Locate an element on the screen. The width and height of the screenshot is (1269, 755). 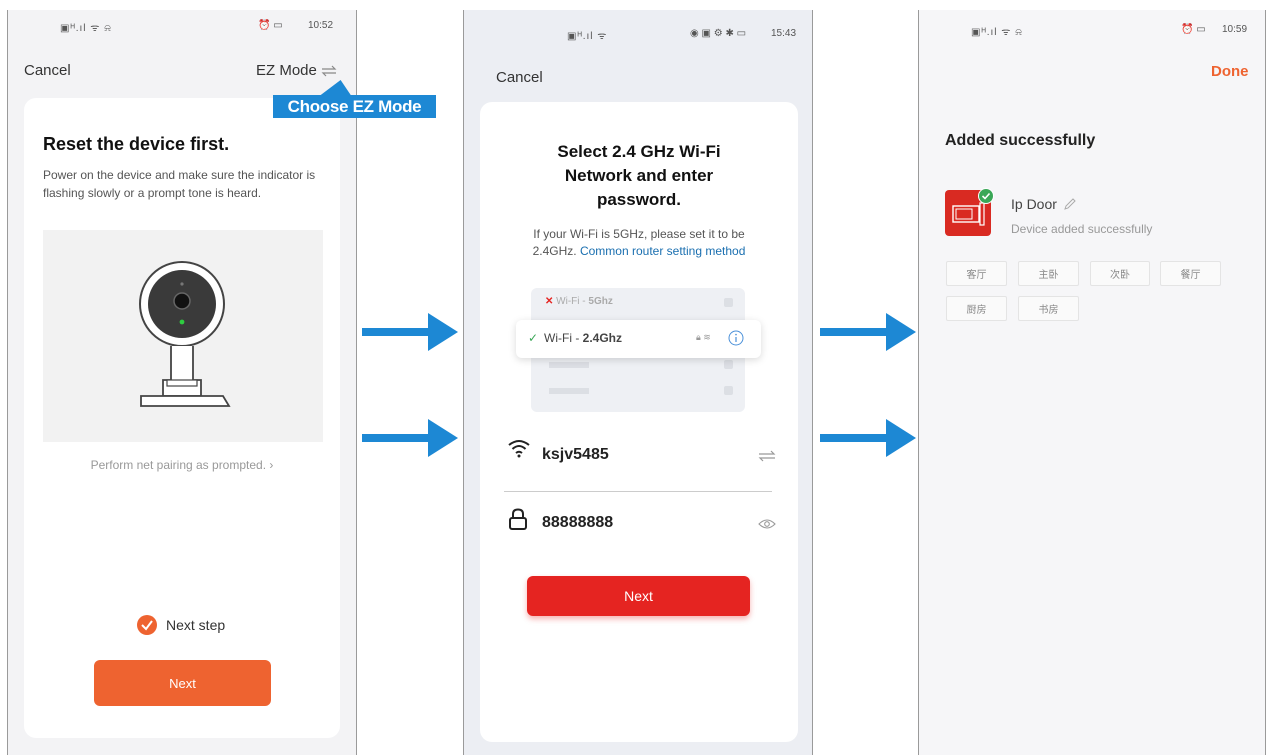
success-check-icon is located at coordinates (986, 196).